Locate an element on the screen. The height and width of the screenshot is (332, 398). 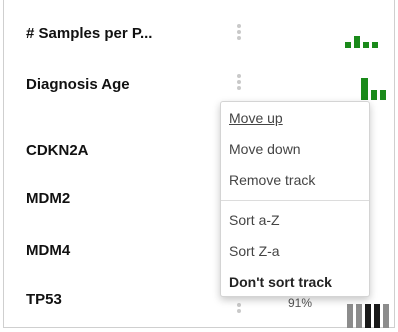
samples-per-patient-track is located at coordinates (361, 40).